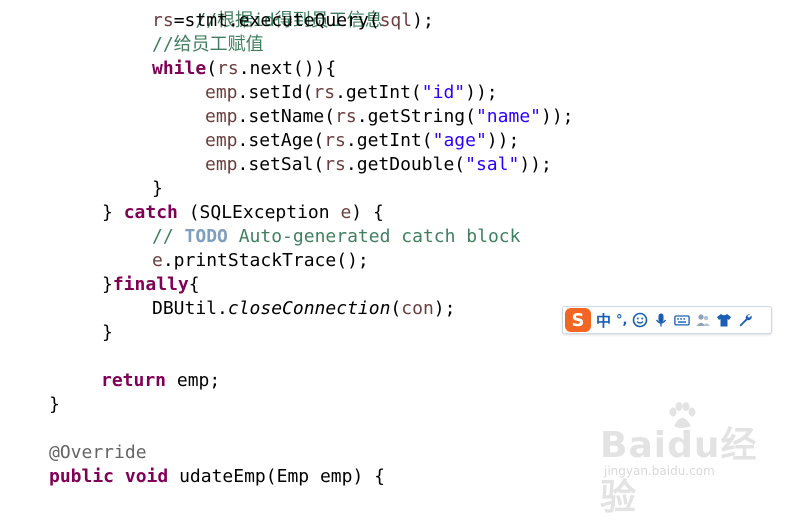 This screenshot has width=785, height=520. What do you see at coordinates (459, 140) in the screenshot?
I see `string-literal: "age"` at bounding box center [459, 140].